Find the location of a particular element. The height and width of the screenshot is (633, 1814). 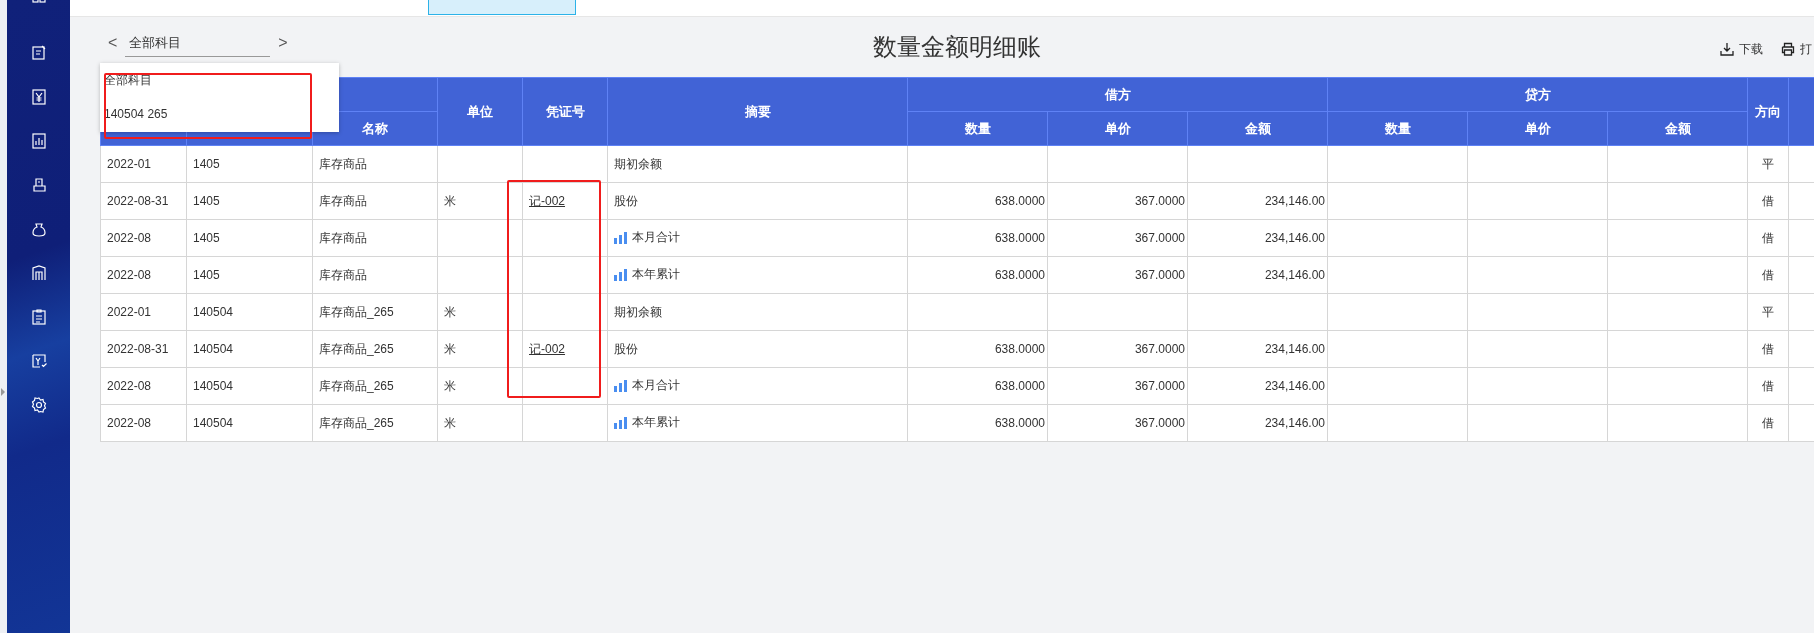

subject-select: 全部科目 is located at coordinates (198, 43).